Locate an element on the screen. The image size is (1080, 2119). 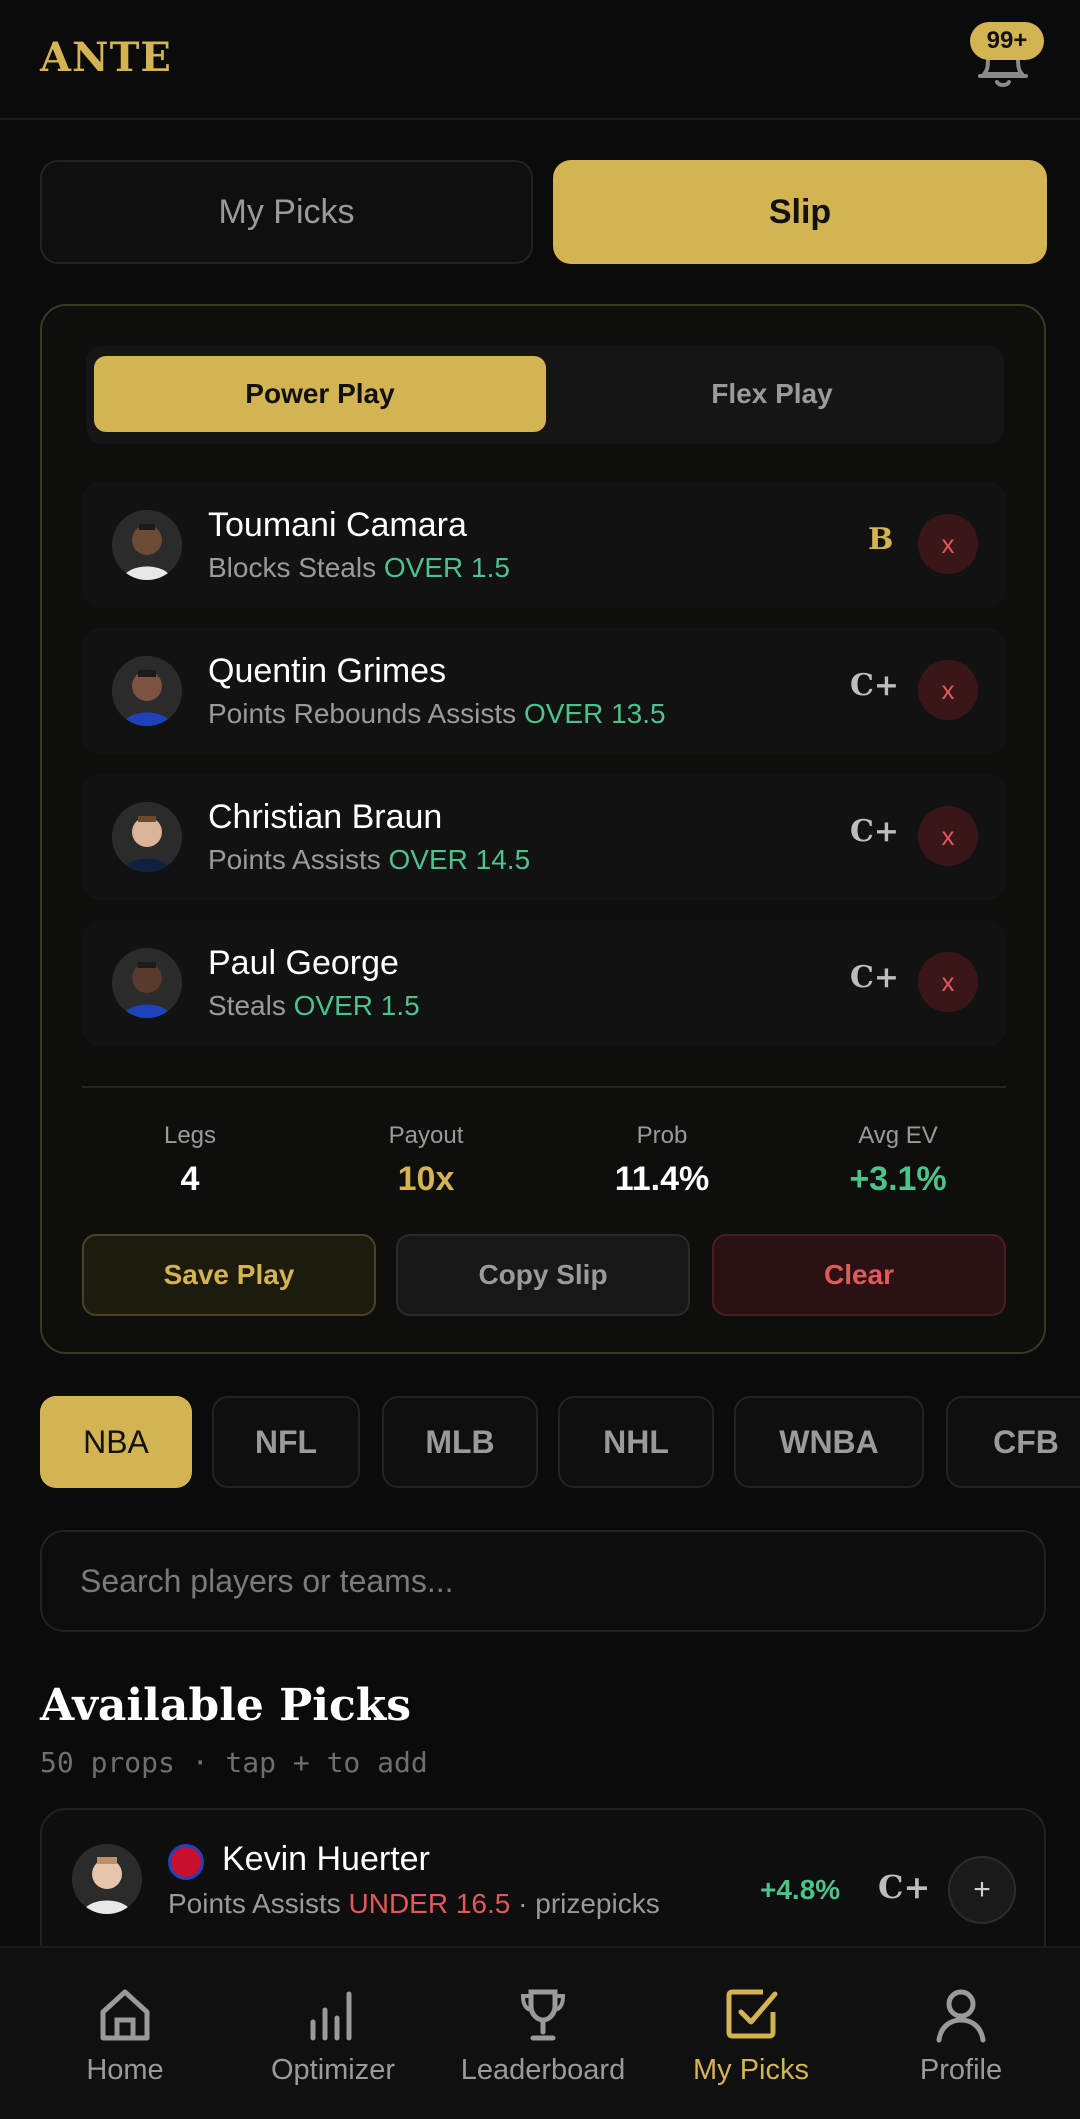
checkbox-icon is located at coordinates (752, 2014).